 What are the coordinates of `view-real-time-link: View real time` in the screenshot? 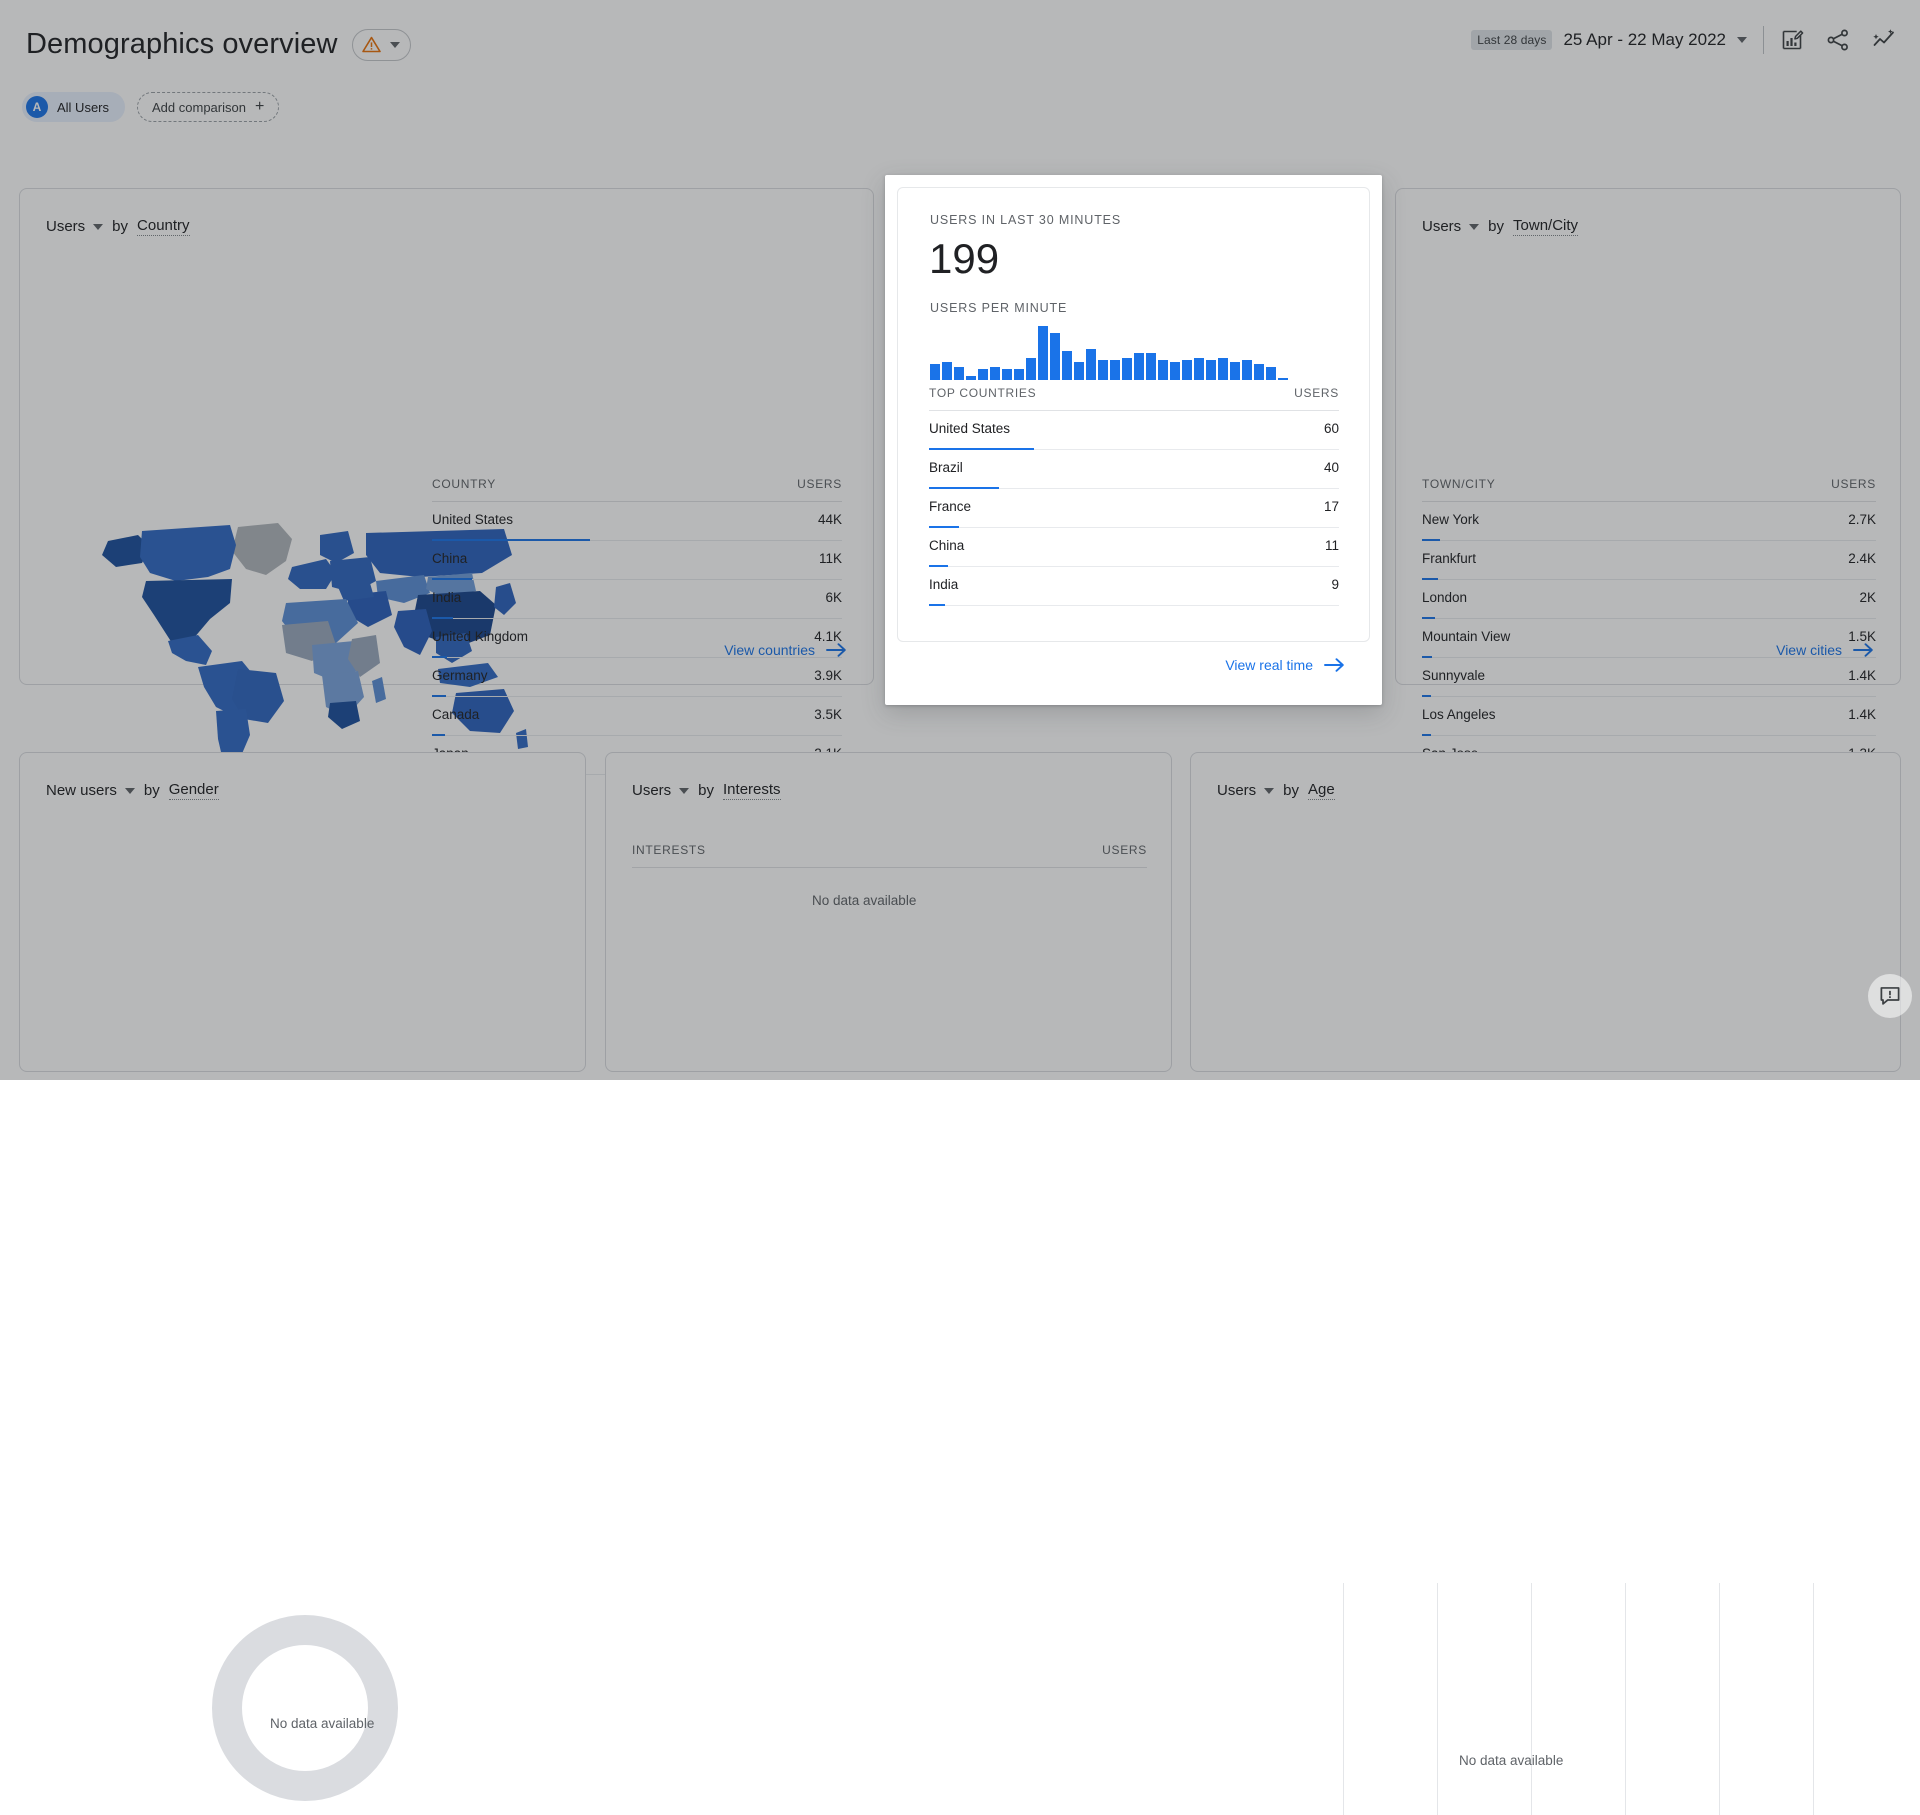 It's located at (1285, 665).